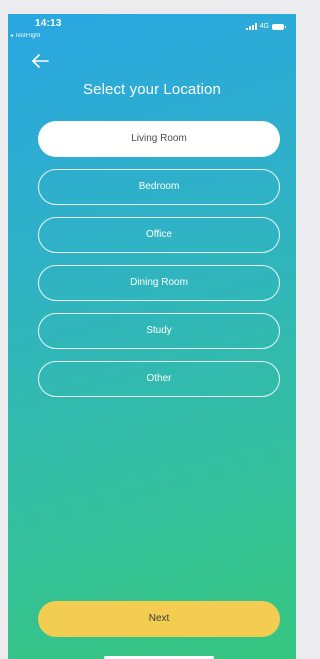  Describe the element at coordinates (159, 139) in the screenshot. I see `location-option-living-room: Living Room` at that location.